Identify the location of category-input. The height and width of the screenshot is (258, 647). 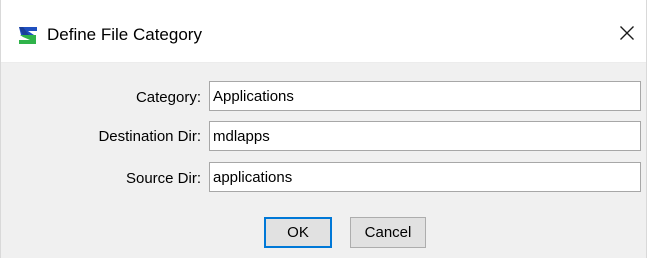
(425, 96).